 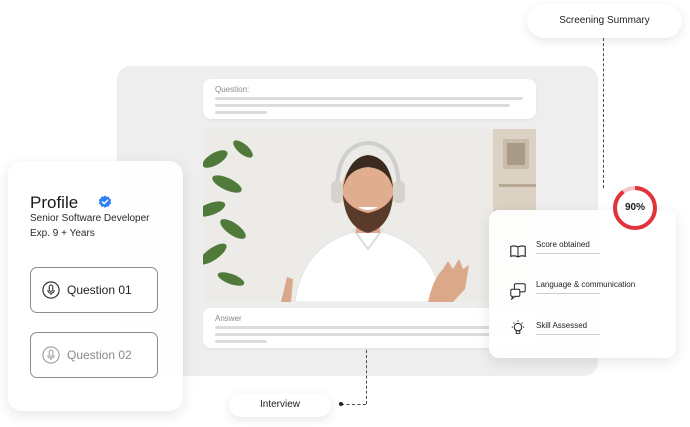 What do you see at coordinates (232, 89) in the screenshot?
I see `question-label: Question:` at bounding box center [232, 89].